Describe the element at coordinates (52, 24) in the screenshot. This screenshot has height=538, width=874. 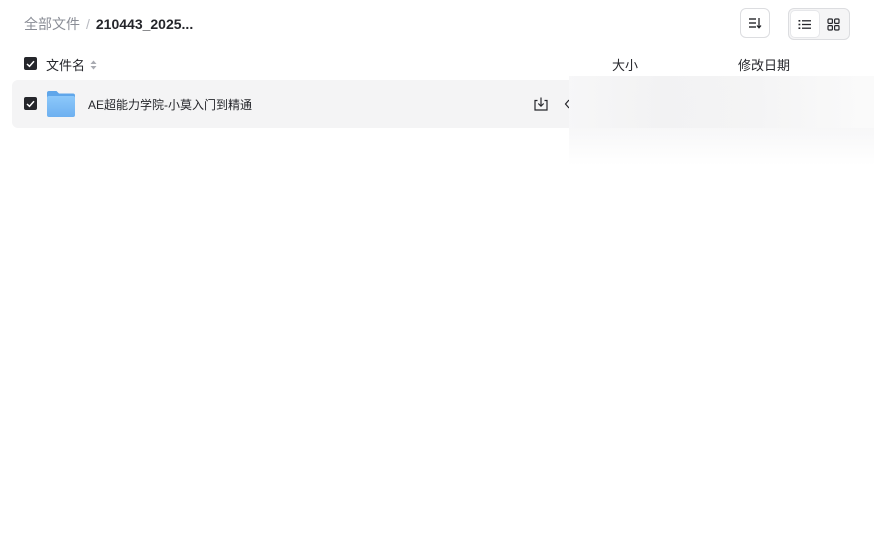
I see `breadcrumb-root: 全部文件` at that location.